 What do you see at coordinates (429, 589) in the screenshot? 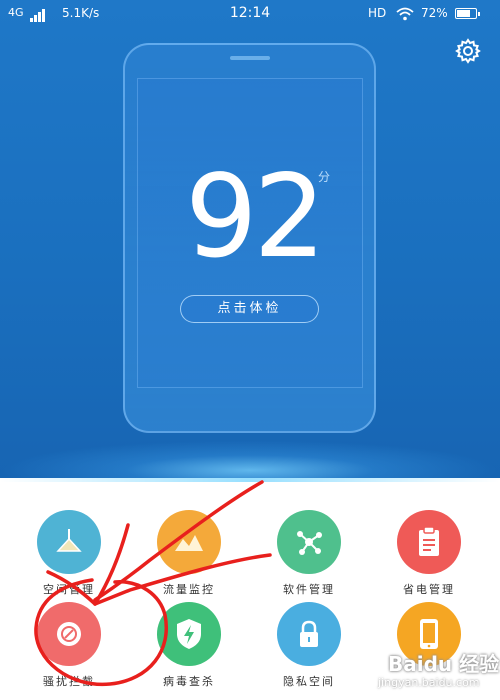
I see `tile-label: 省电管理` at bounding box center [429, 589].